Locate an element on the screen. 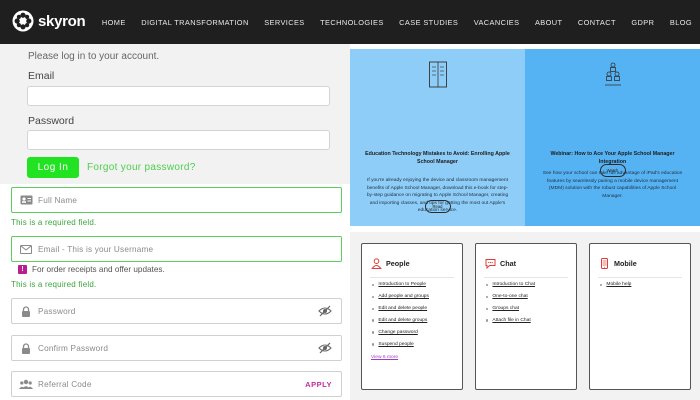 Image resolution: width=700 pixels, height=400 pixels. mobile-card-title: Mobile is located at coordinates (625, 263).